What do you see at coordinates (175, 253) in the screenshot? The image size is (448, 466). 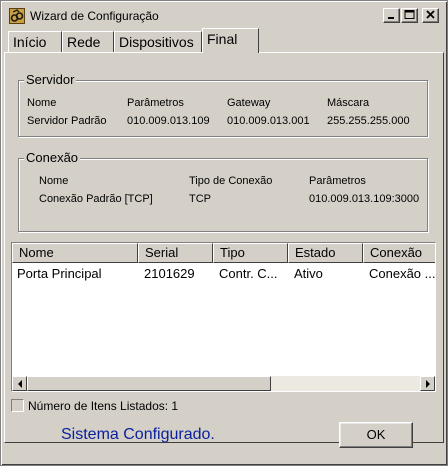 I see `column-header-serial: Serial` at bounding box center [175, 253].